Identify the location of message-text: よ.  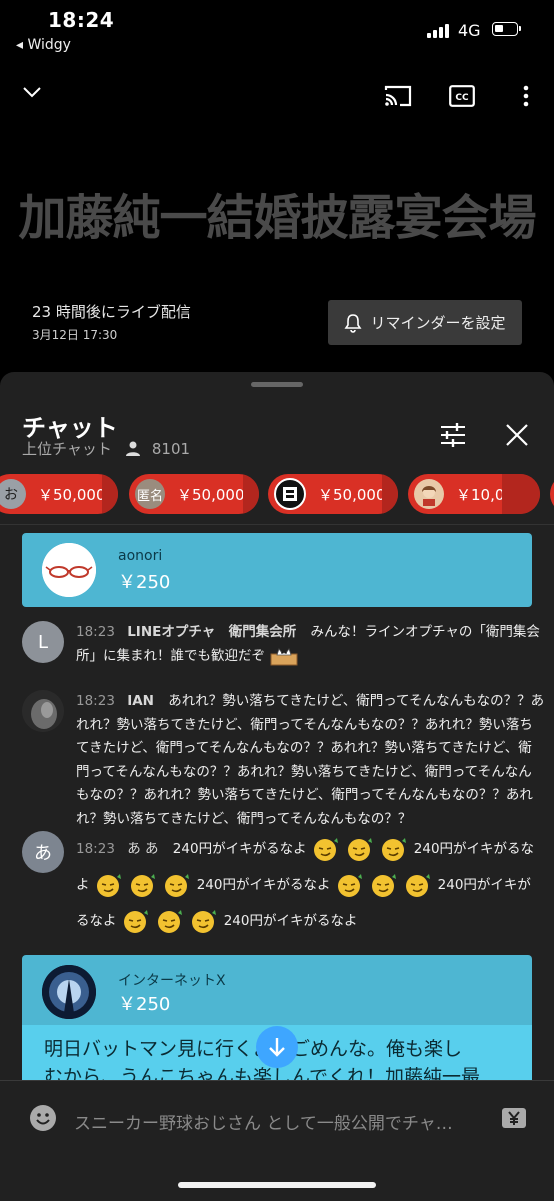
(83, 885).